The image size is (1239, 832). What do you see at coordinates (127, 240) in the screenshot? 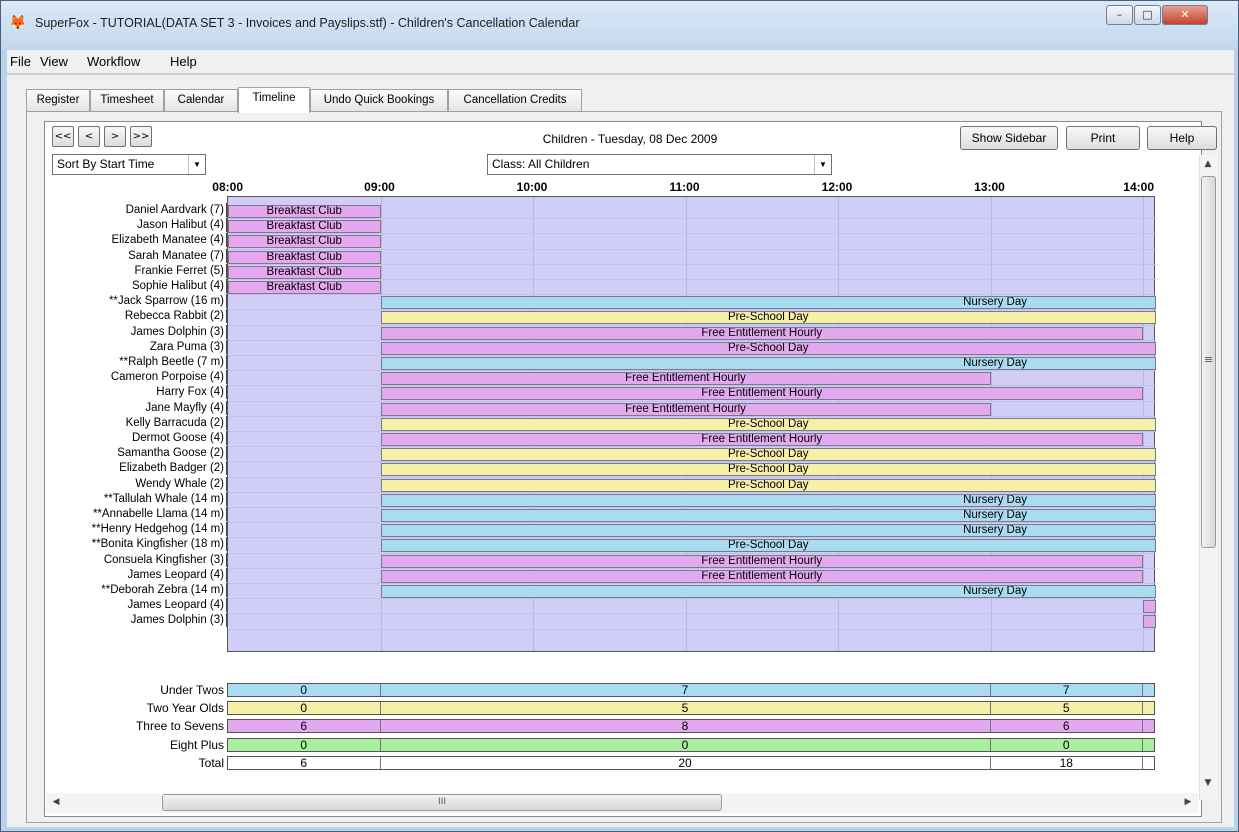
I see `child-name: Elizabeth Manatee (4)` at bounding box center [127, 240].